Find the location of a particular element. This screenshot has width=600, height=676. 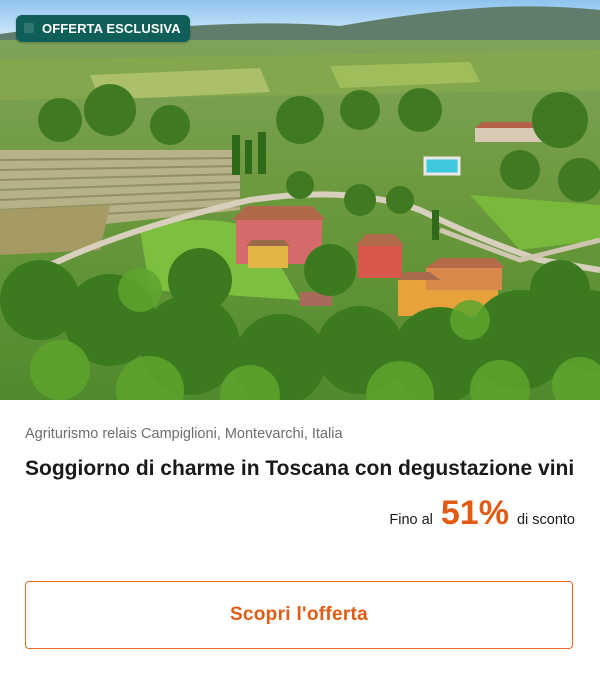

discover-offer-button: Scopri l'offerta is located at coordinates (299, 615).